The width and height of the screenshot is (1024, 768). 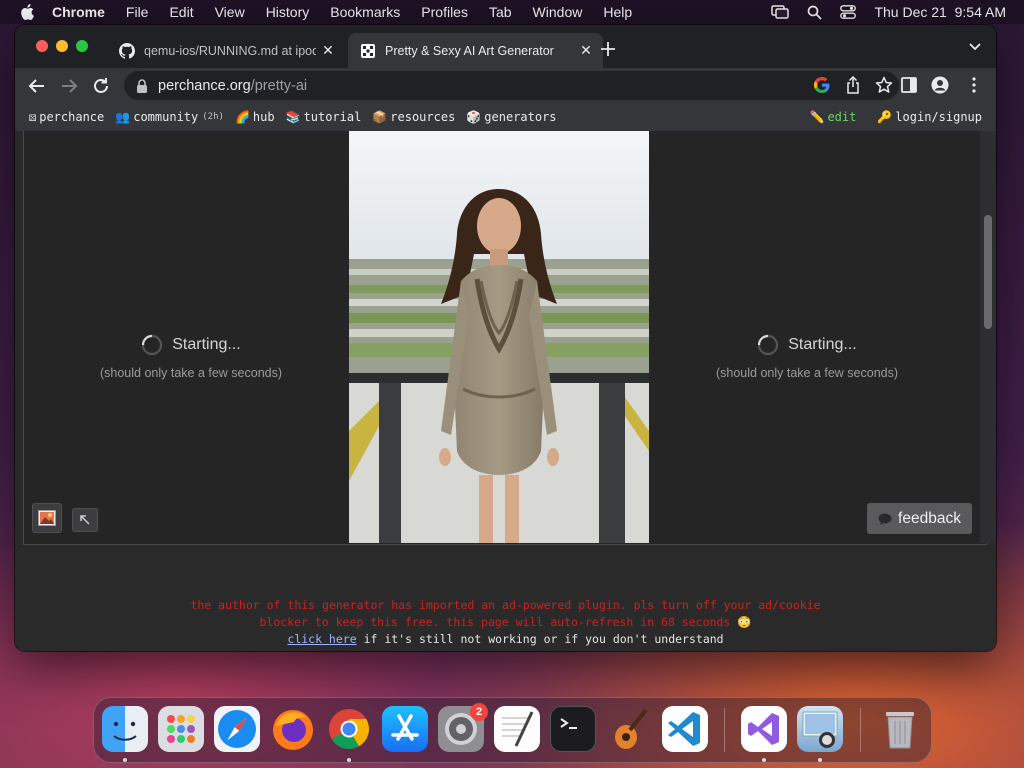 What do you see at coordinates (324, 117) in the screenshot?
I see `bookmark-tutorial: 📚 tutorial` at bounding box center [324, 117].